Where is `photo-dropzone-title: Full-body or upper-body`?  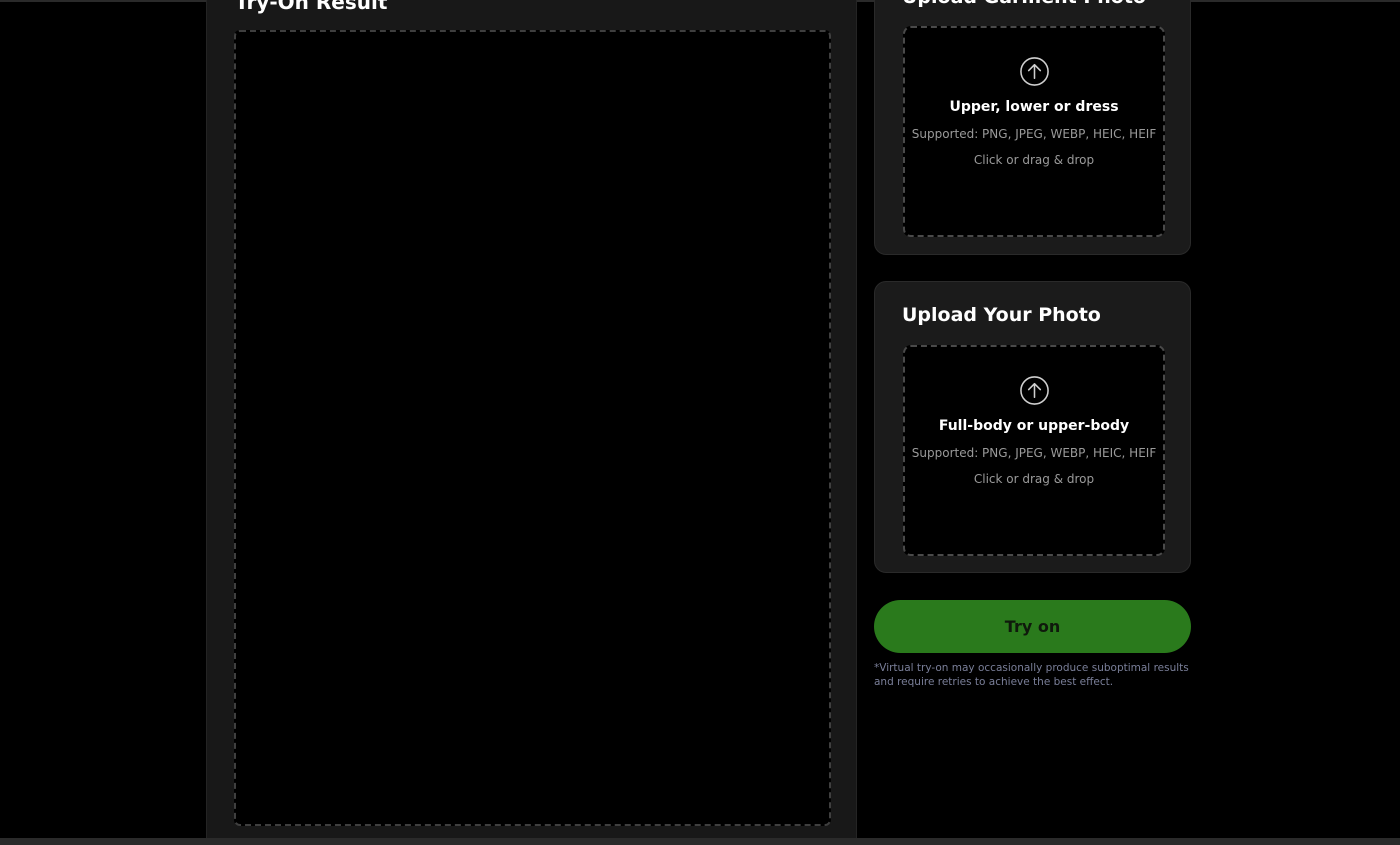 photo-dropzone-title: Full-body or upper-body is located at coordinates (1034, 426).